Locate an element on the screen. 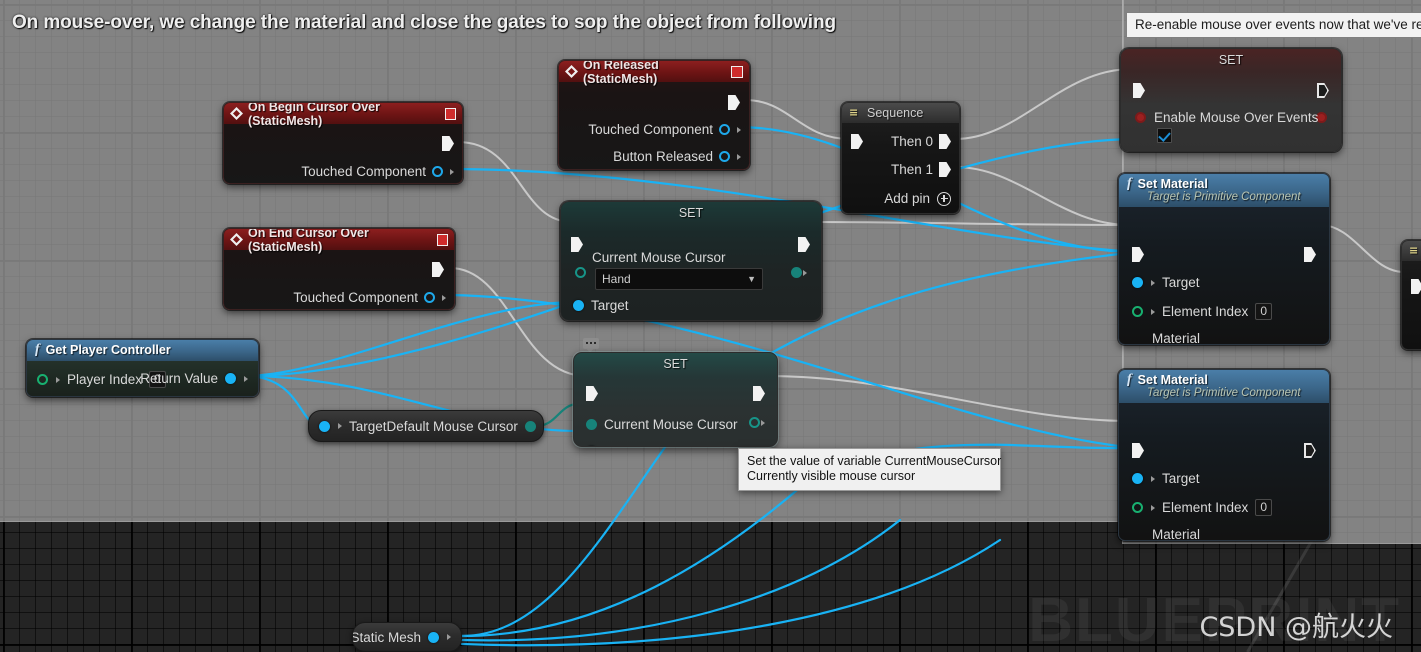 The height and width of the screenshot is (652, 1421). pin-then-0: Then 0 is located at coordinates (921, 141).